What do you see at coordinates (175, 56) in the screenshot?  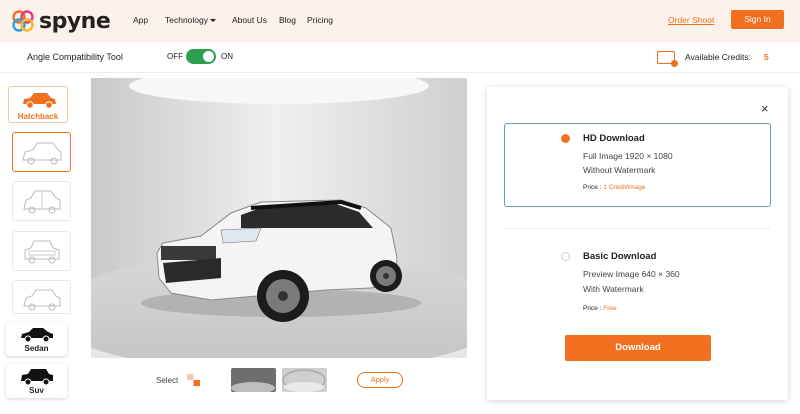 I see `toggle-off-label: OFF` at bounding box center [175, 56].